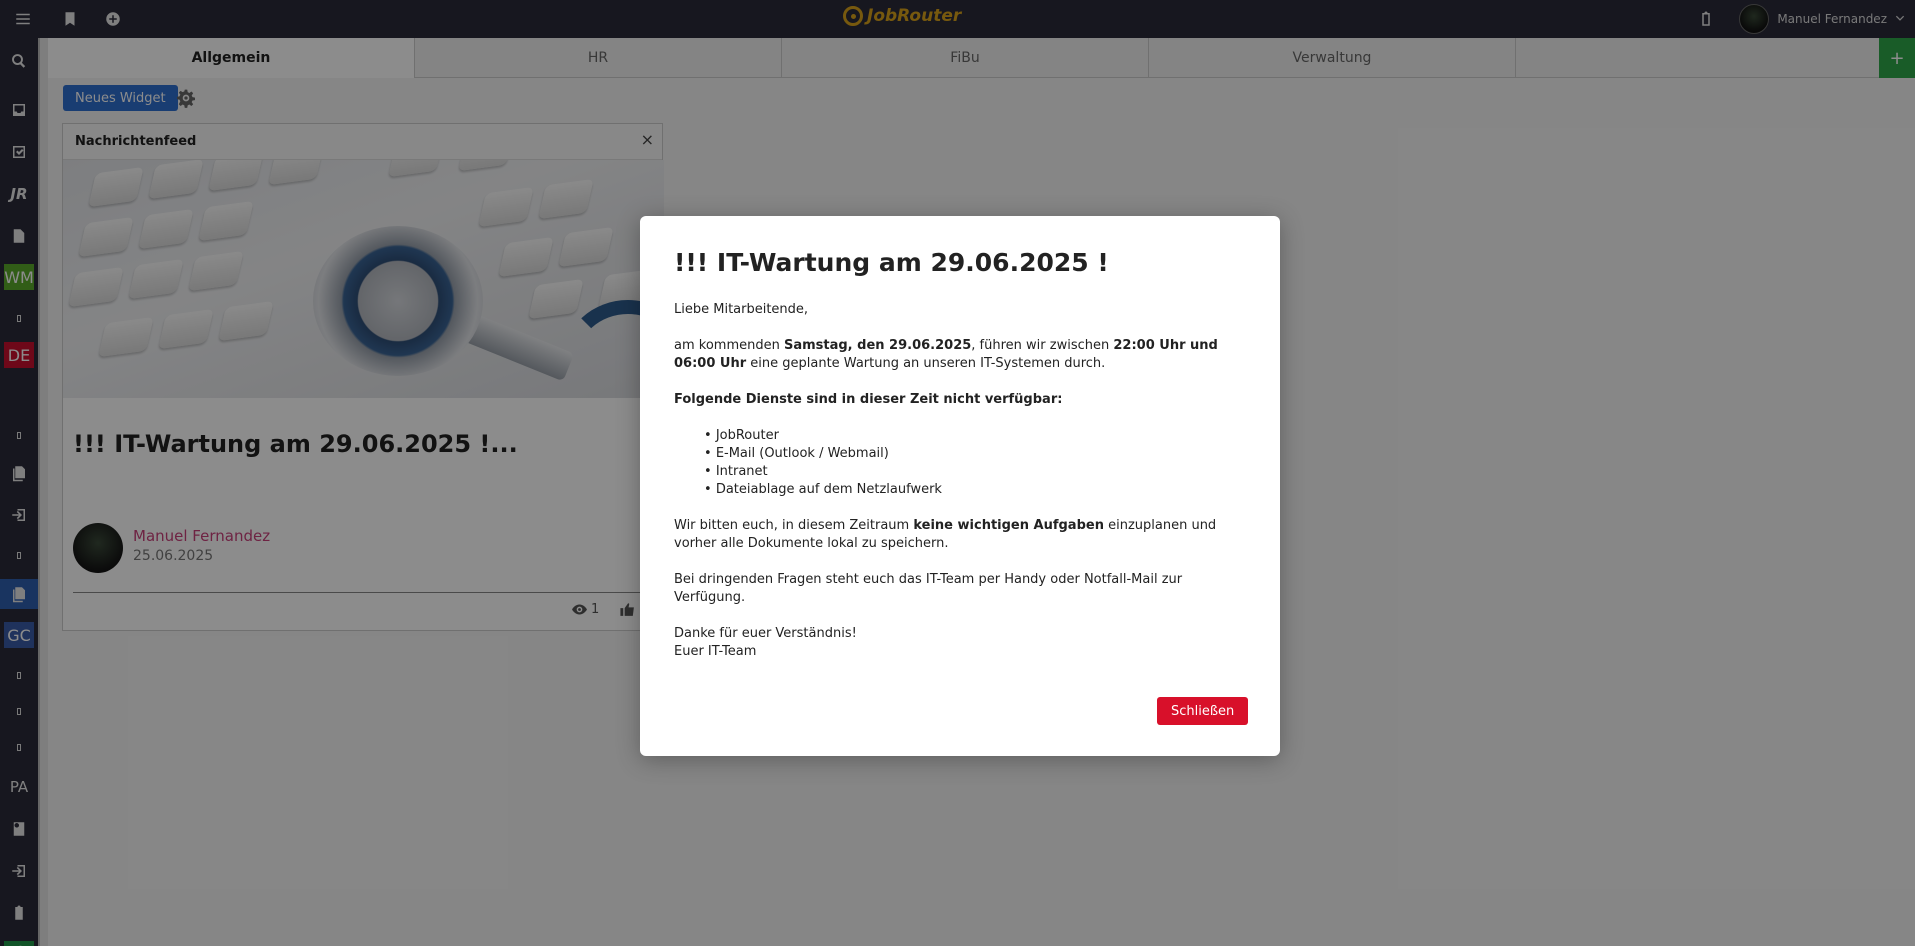 This screenshot has height=946, width=1915. Describe the element at coordinates (1203, 711) in the screenshot. I see `close-modal-button: Schließen` at that location.